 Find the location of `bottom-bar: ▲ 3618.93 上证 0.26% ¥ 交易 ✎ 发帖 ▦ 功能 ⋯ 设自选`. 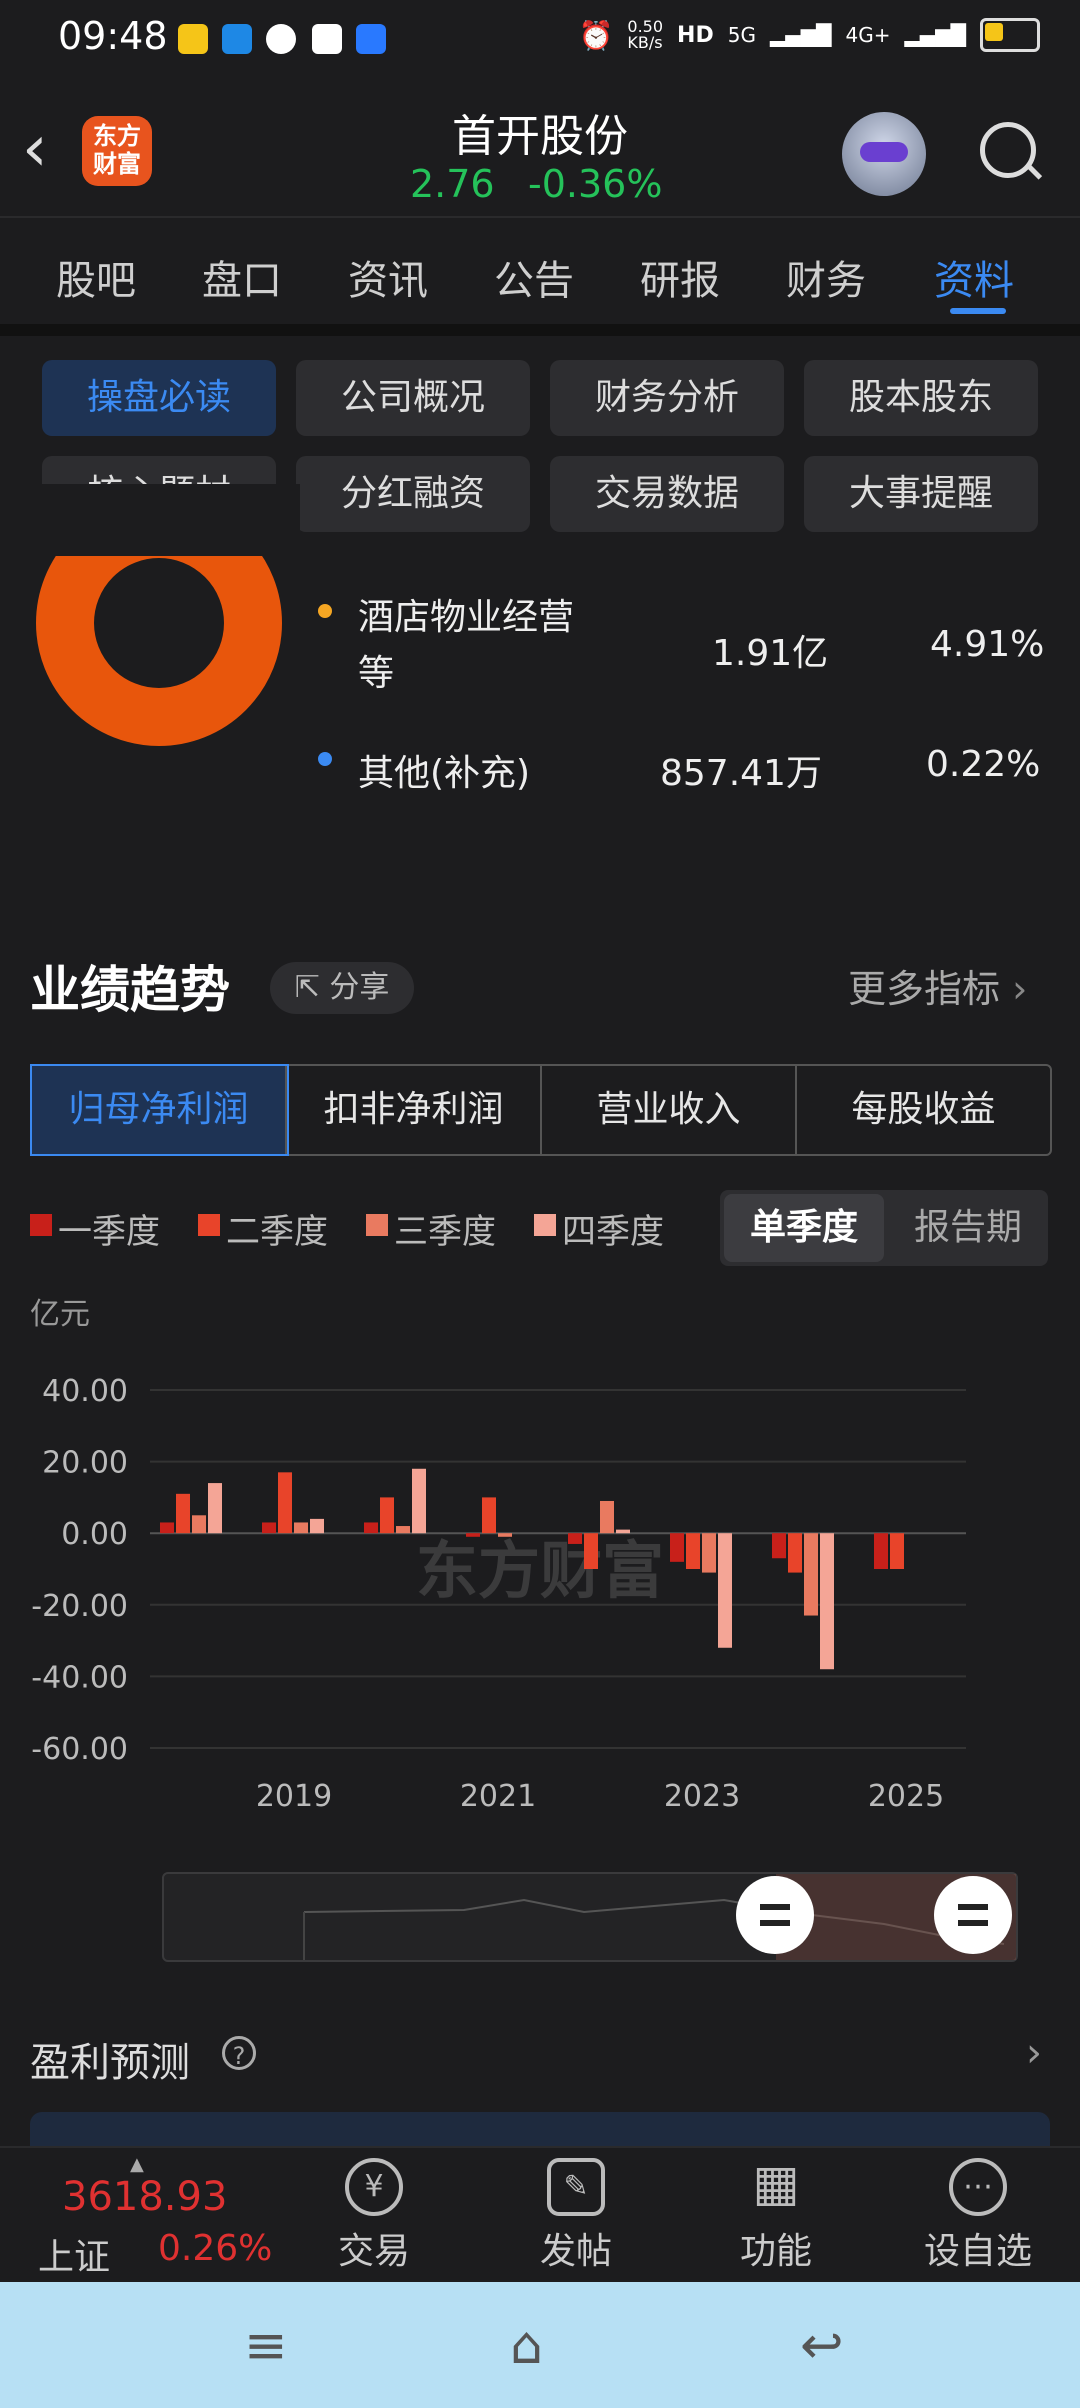

bottom-bar: ▲ 3618.93 上证 0.26% ¥ 交易 ✎ 发帖 ▦ 功能 ⋯ 设自选 is located at coordinates (540, 2215).